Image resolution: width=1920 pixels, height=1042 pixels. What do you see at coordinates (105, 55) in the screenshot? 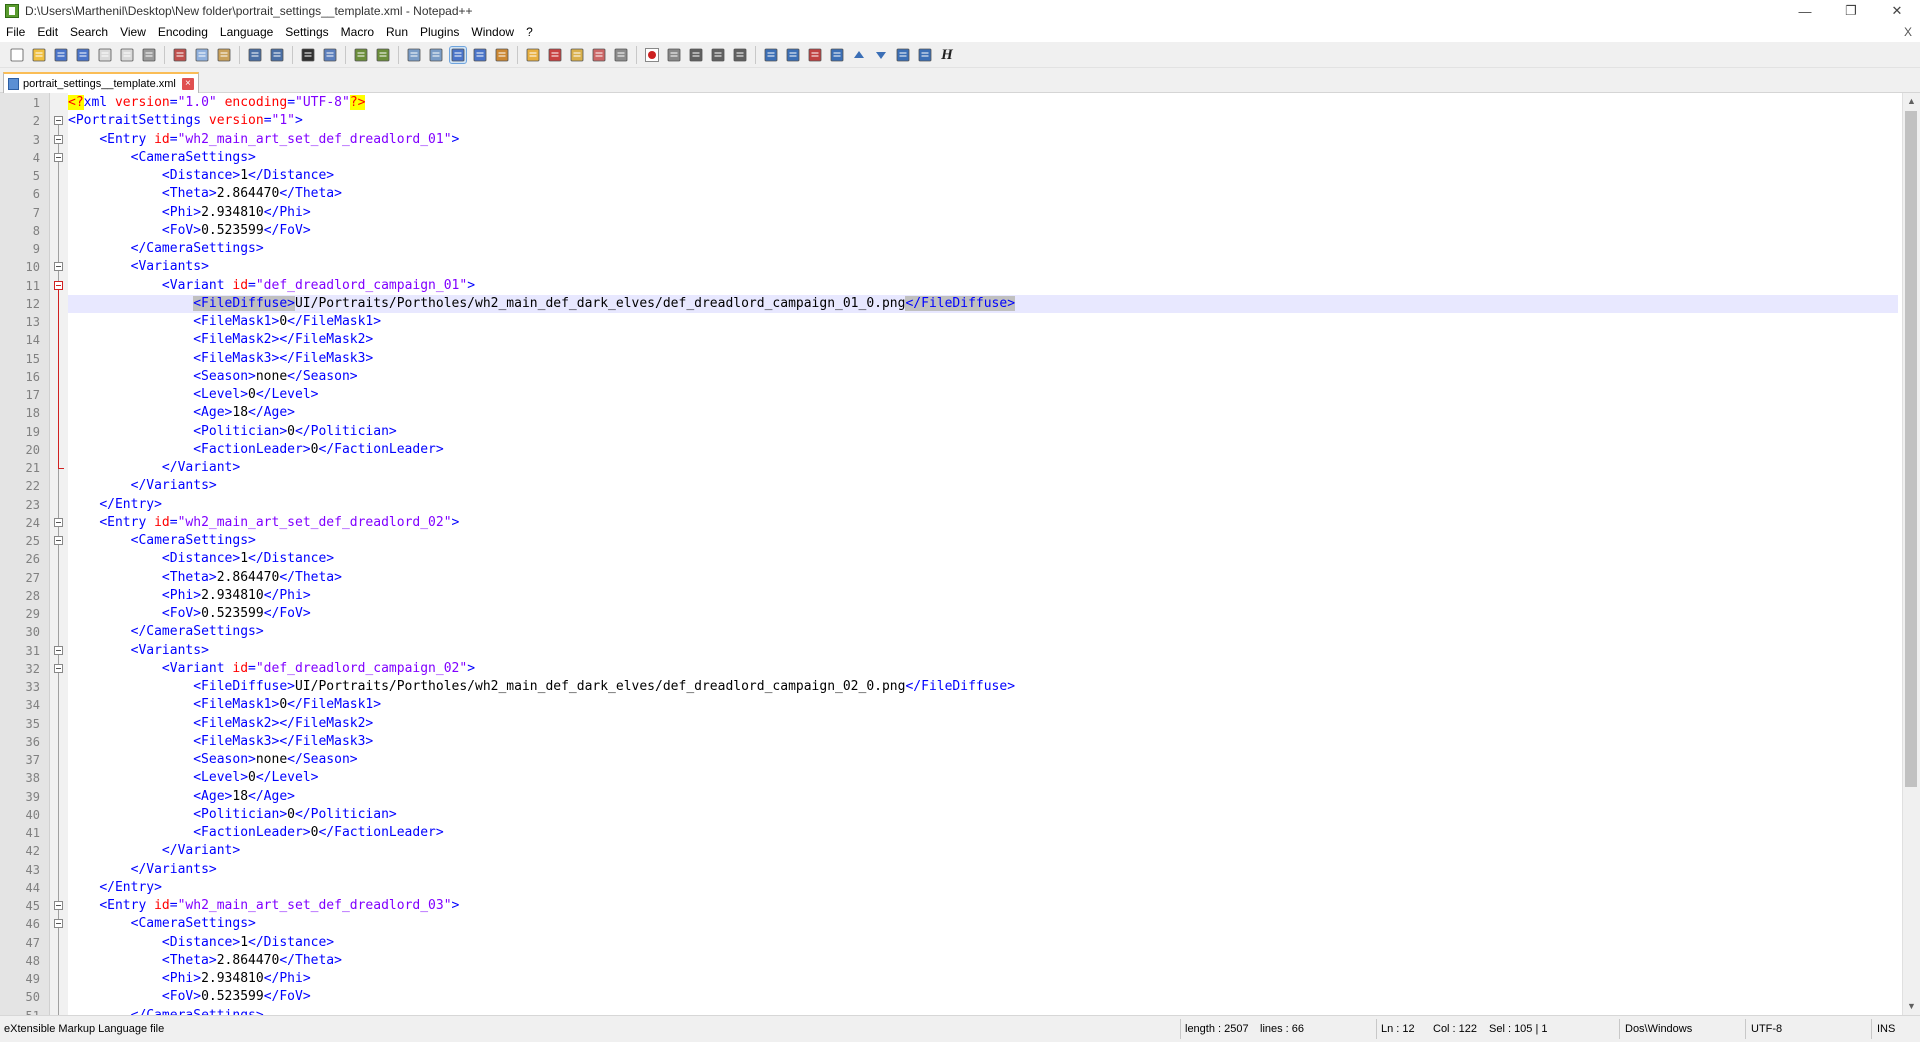
I see `close-icon` at bounding box center [105, 55].